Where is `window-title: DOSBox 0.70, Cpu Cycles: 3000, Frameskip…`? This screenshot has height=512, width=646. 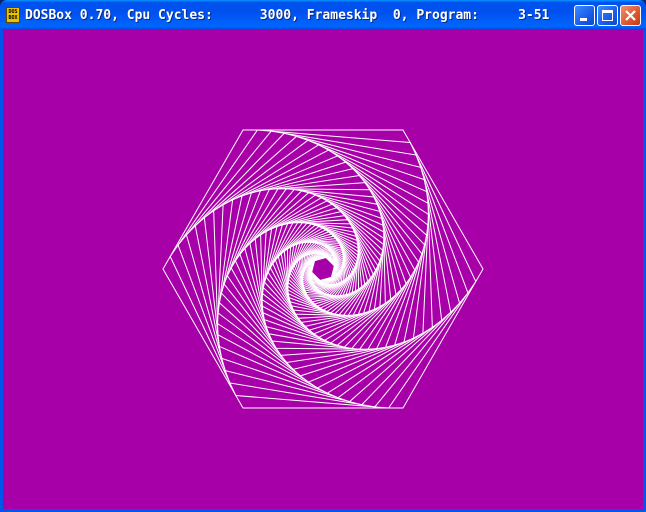
window-title: DOSBox 0.70, Cpu Cycles: 3000, Frameskip… is located at coordinates (287, 15).